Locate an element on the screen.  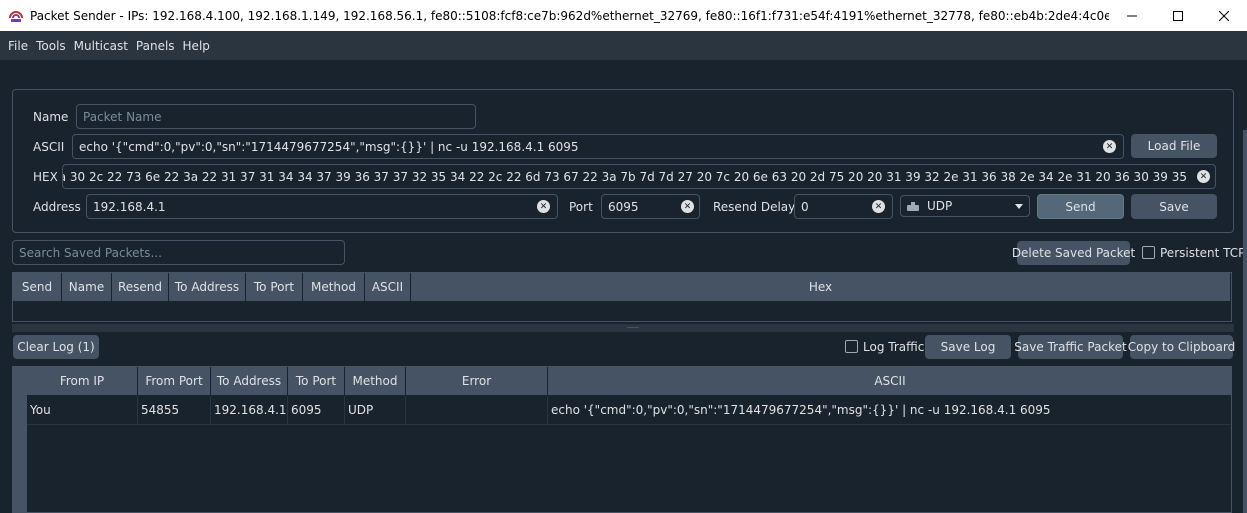
cell-error is located at coordinates (477, 410).